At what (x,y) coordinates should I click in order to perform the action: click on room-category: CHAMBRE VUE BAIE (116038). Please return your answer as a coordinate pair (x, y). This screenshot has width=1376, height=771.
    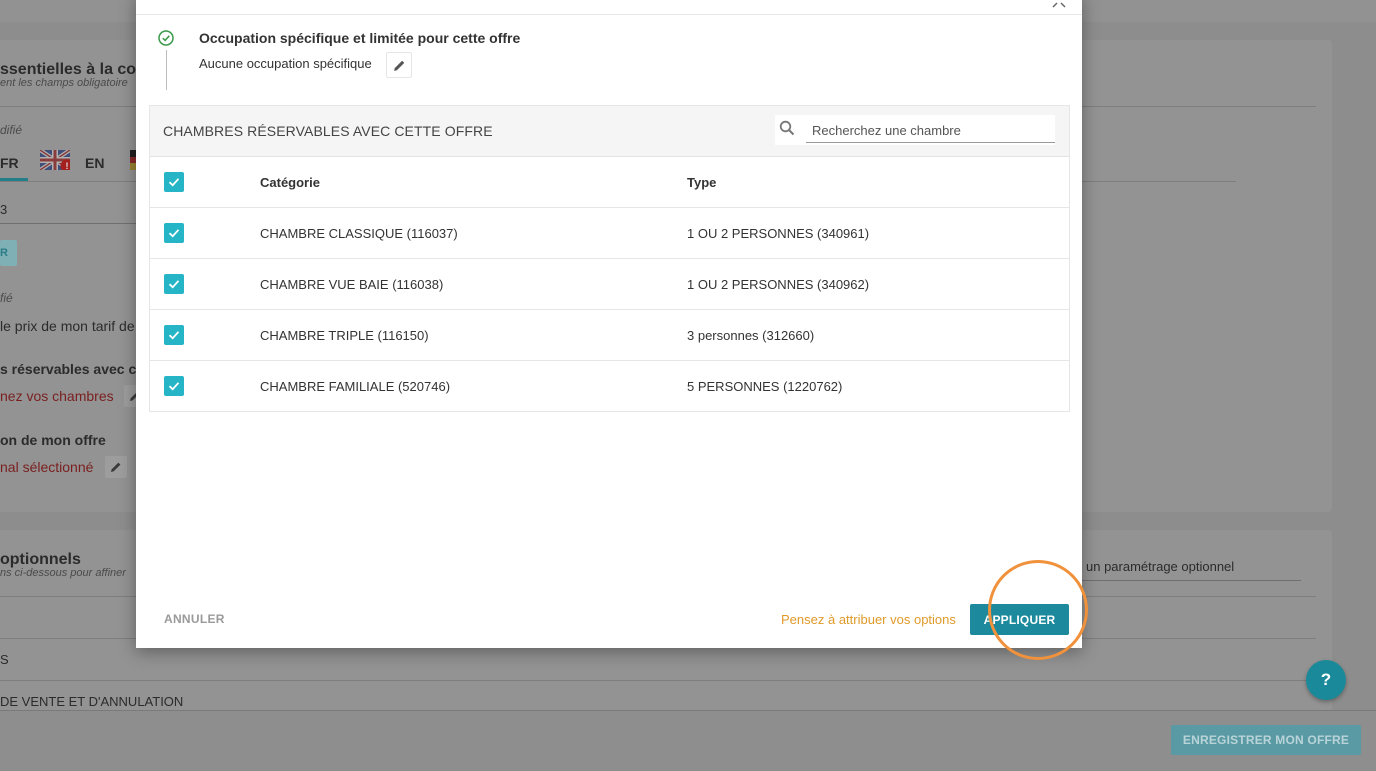
    Looking at the image, I should click on (352, 284).